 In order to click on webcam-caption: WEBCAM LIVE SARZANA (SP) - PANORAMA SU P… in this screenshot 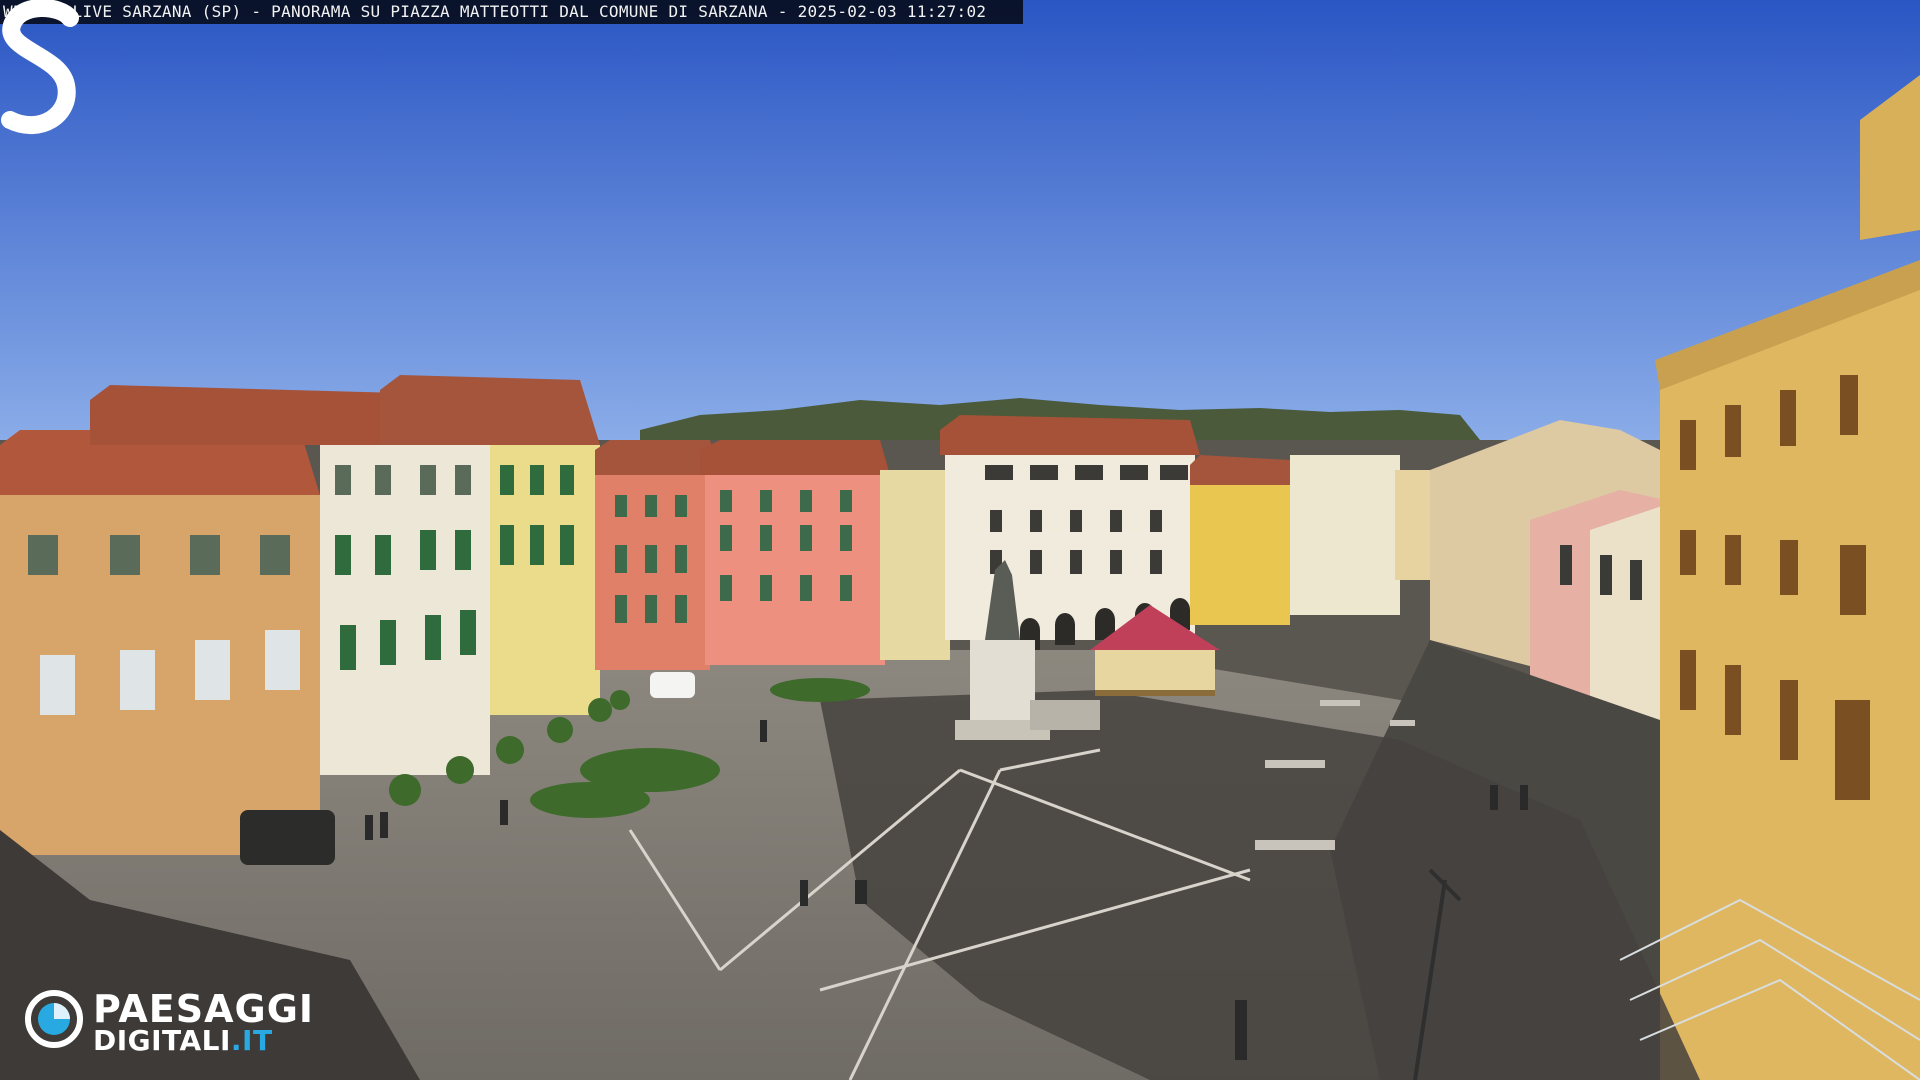, I will do `click(495, 11)`.